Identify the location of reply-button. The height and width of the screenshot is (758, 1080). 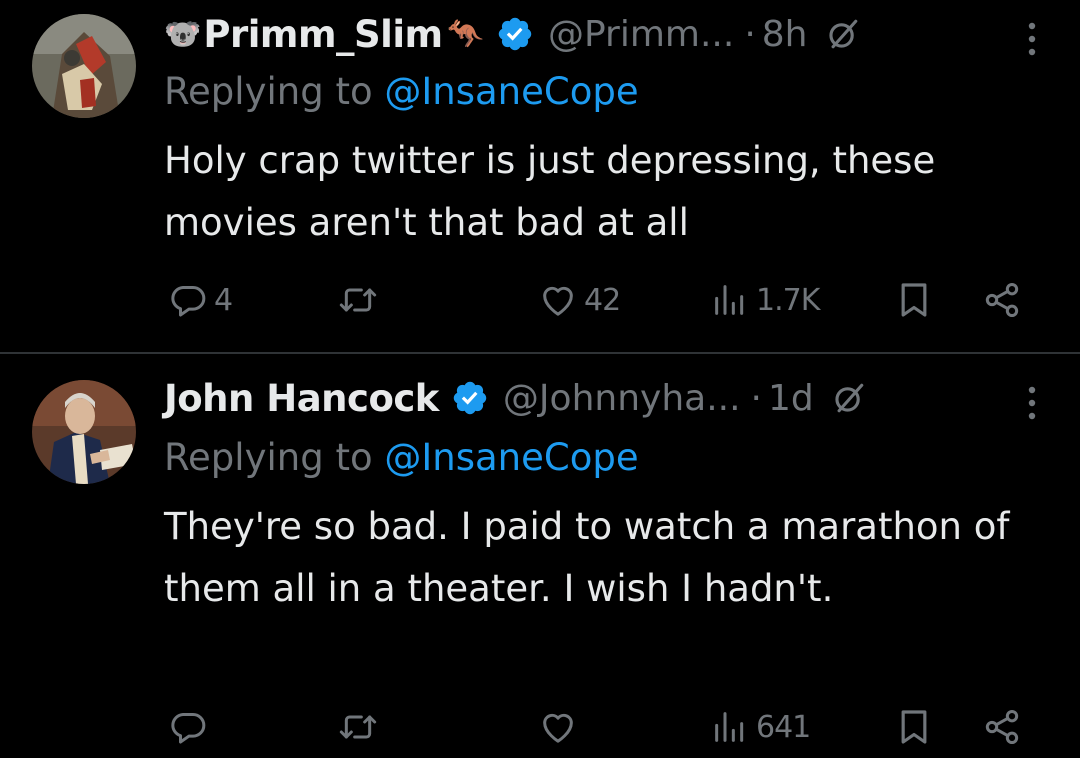
(191, 727).